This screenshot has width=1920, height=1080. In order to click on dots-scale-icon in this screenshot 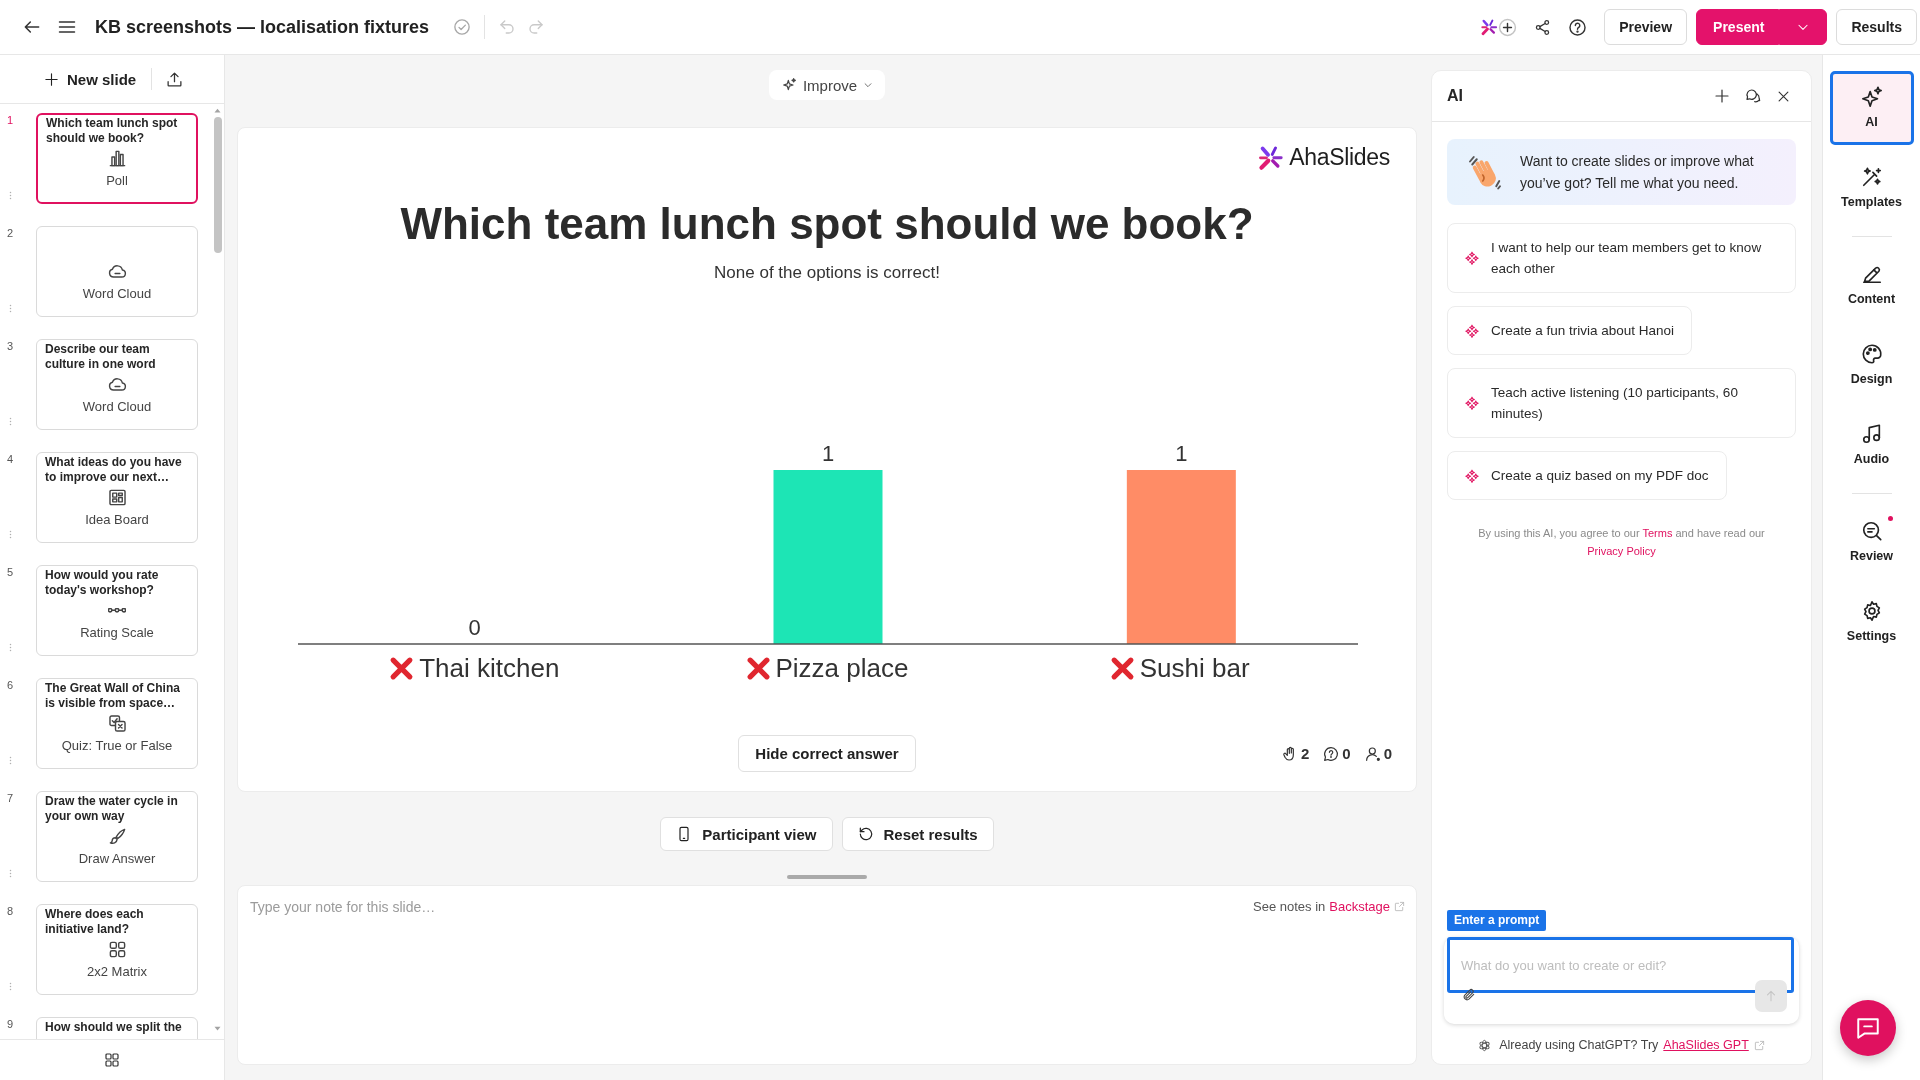, I will do `click(117, 610)`.